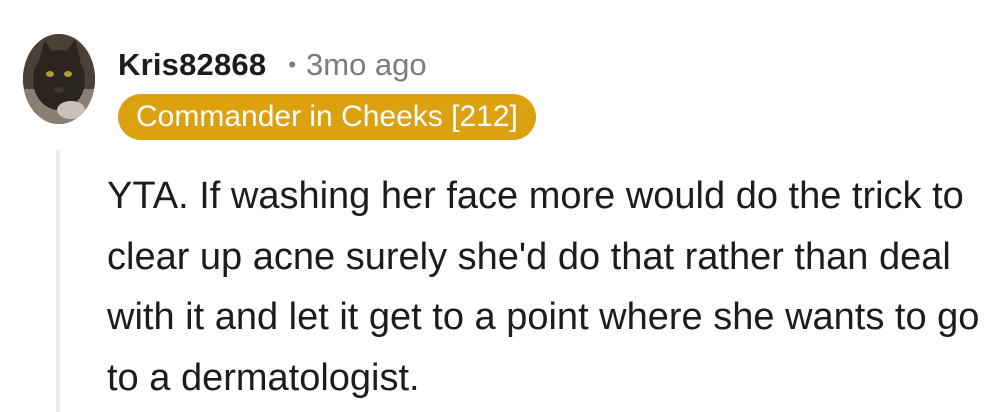  What do you see at coordinates (272, 65) in the screenshot?
I see `comment-meta: Kris82868 • 3mo ago` at bounding box center [272, 65].